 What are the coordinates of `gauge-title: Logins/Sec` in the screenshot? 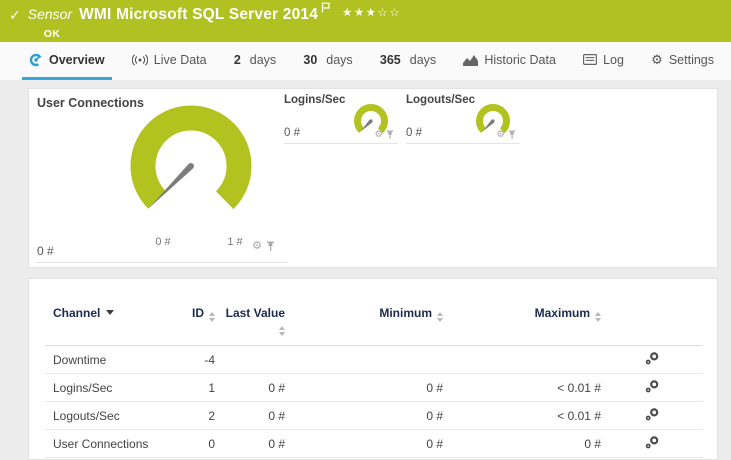 It's located at (315, 100).